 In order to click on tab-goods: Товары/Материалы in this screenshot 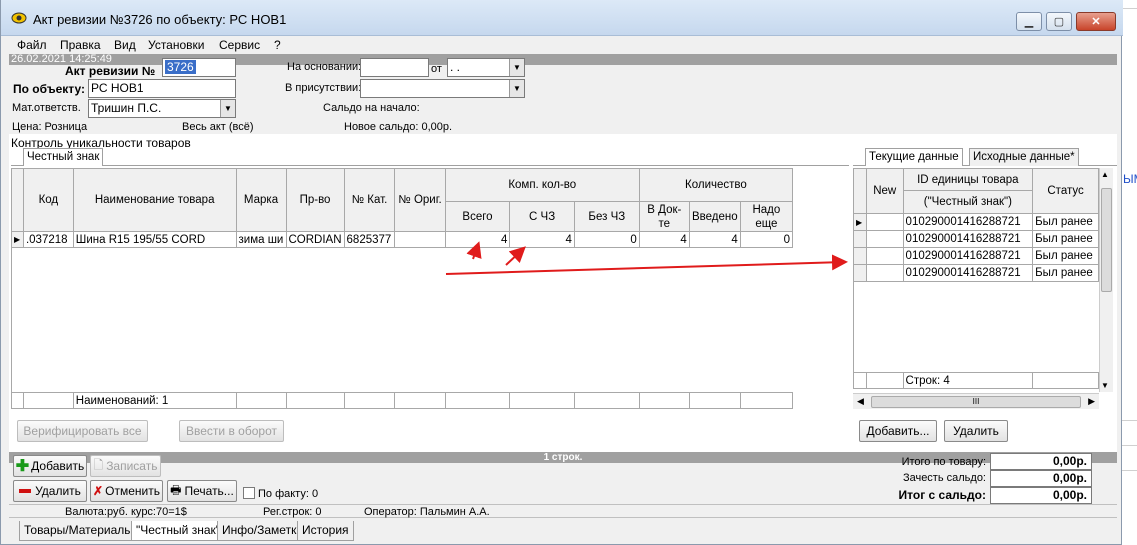, I will do `click(78, 531)`.